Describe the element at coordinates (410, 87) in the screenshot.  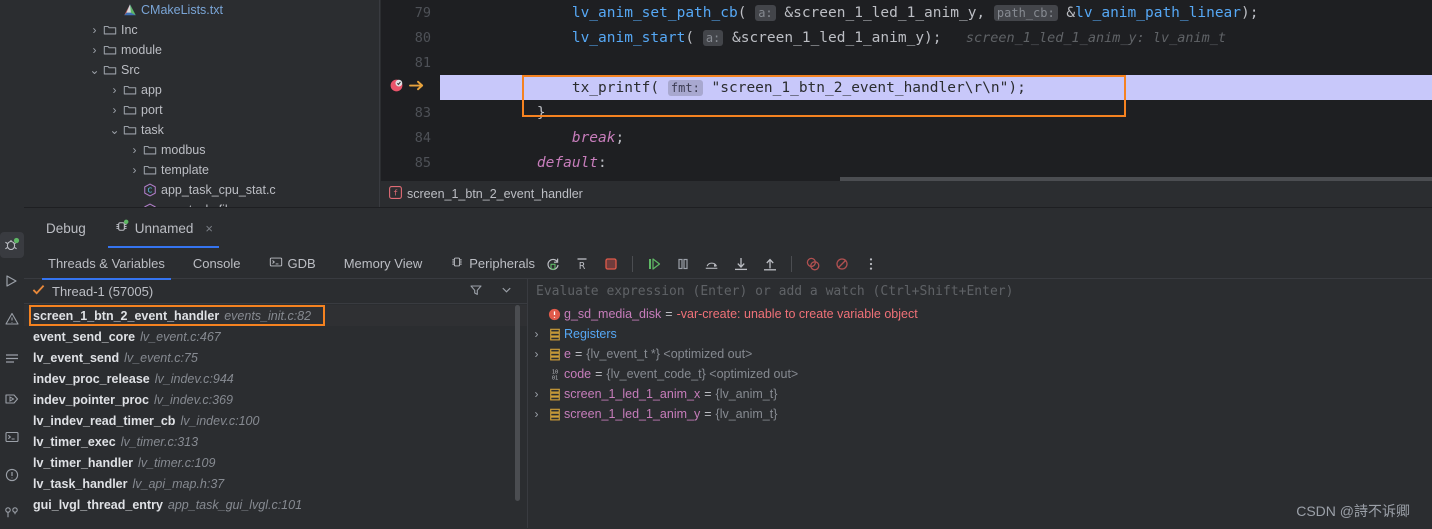
I see `breakpoint-gutter` at that location.